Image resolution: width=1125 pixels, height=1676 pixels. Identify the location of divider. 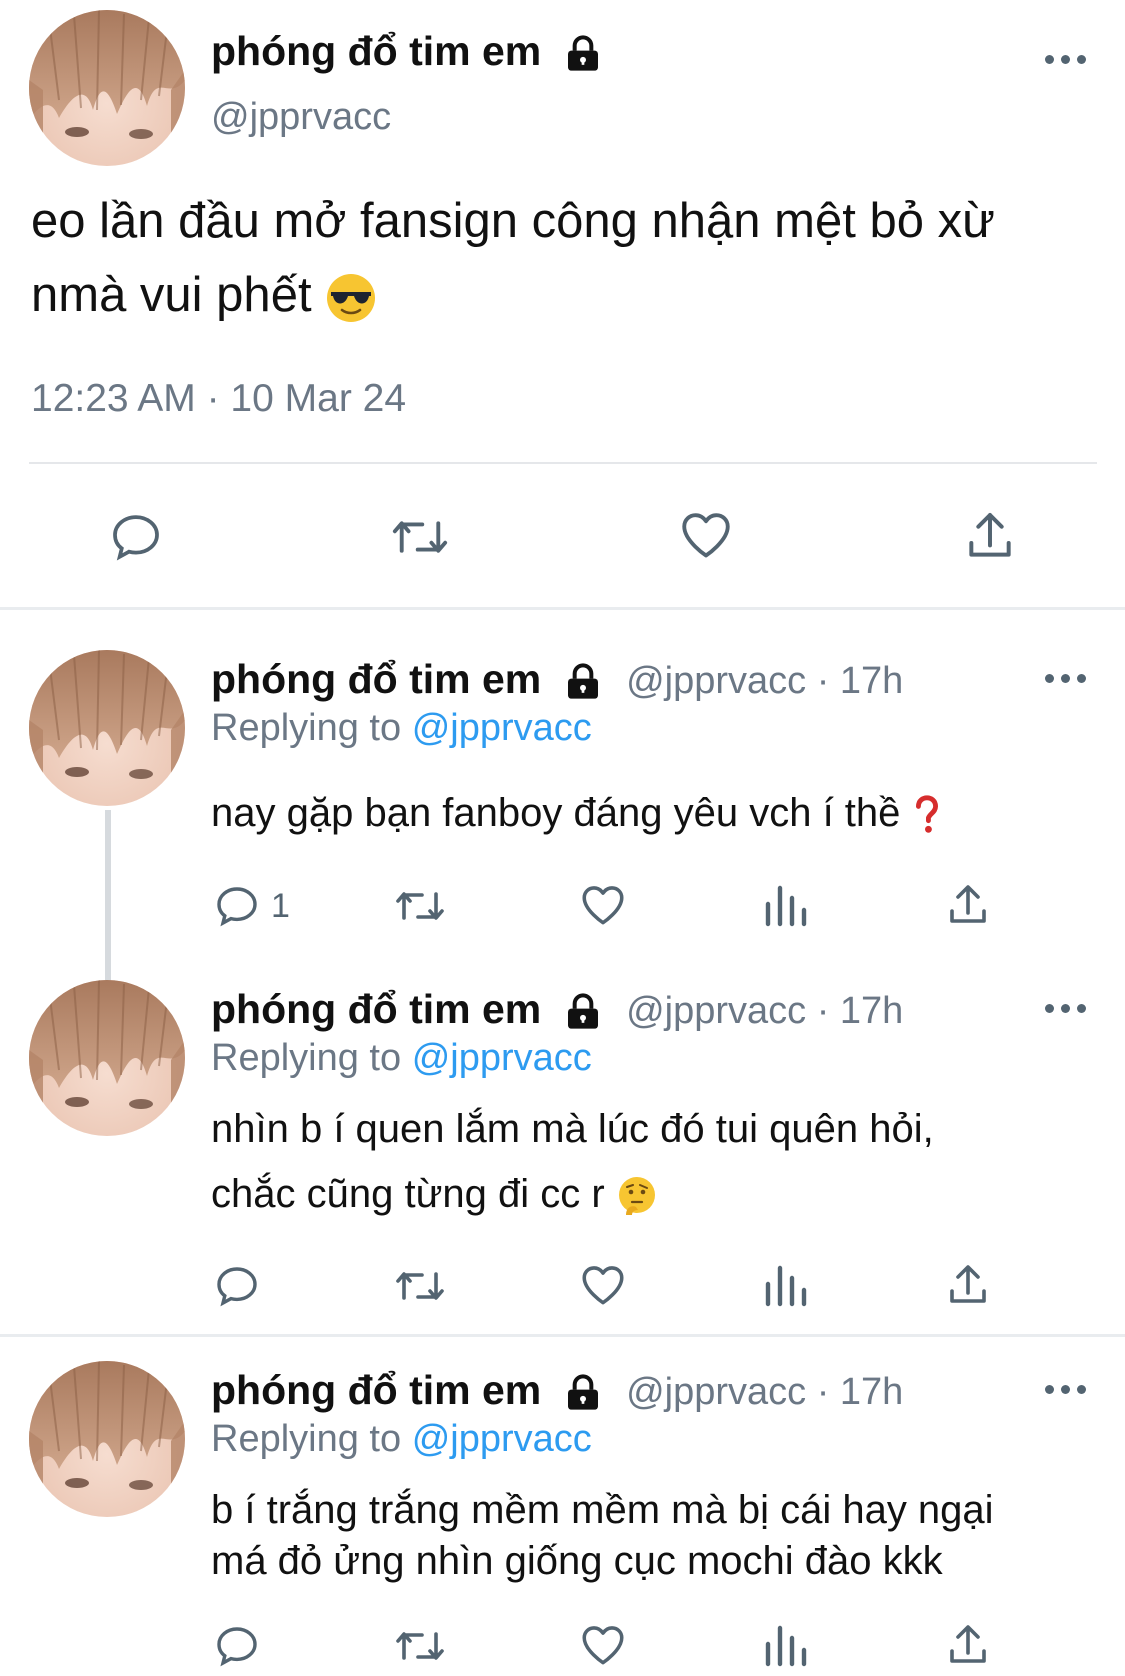
(563, 463).